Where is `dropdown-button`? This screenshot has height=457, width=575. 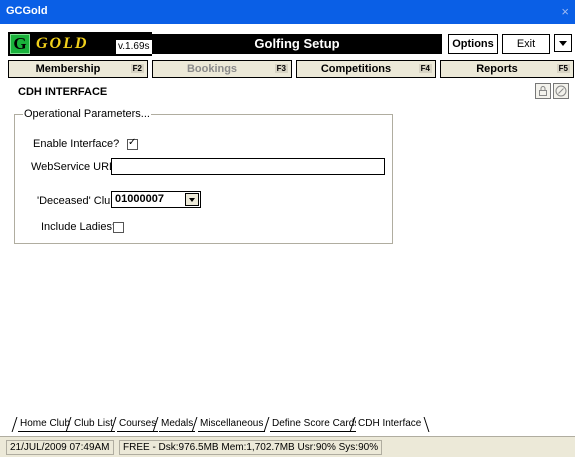
dropdown-button is located at coordinates (192, 199).